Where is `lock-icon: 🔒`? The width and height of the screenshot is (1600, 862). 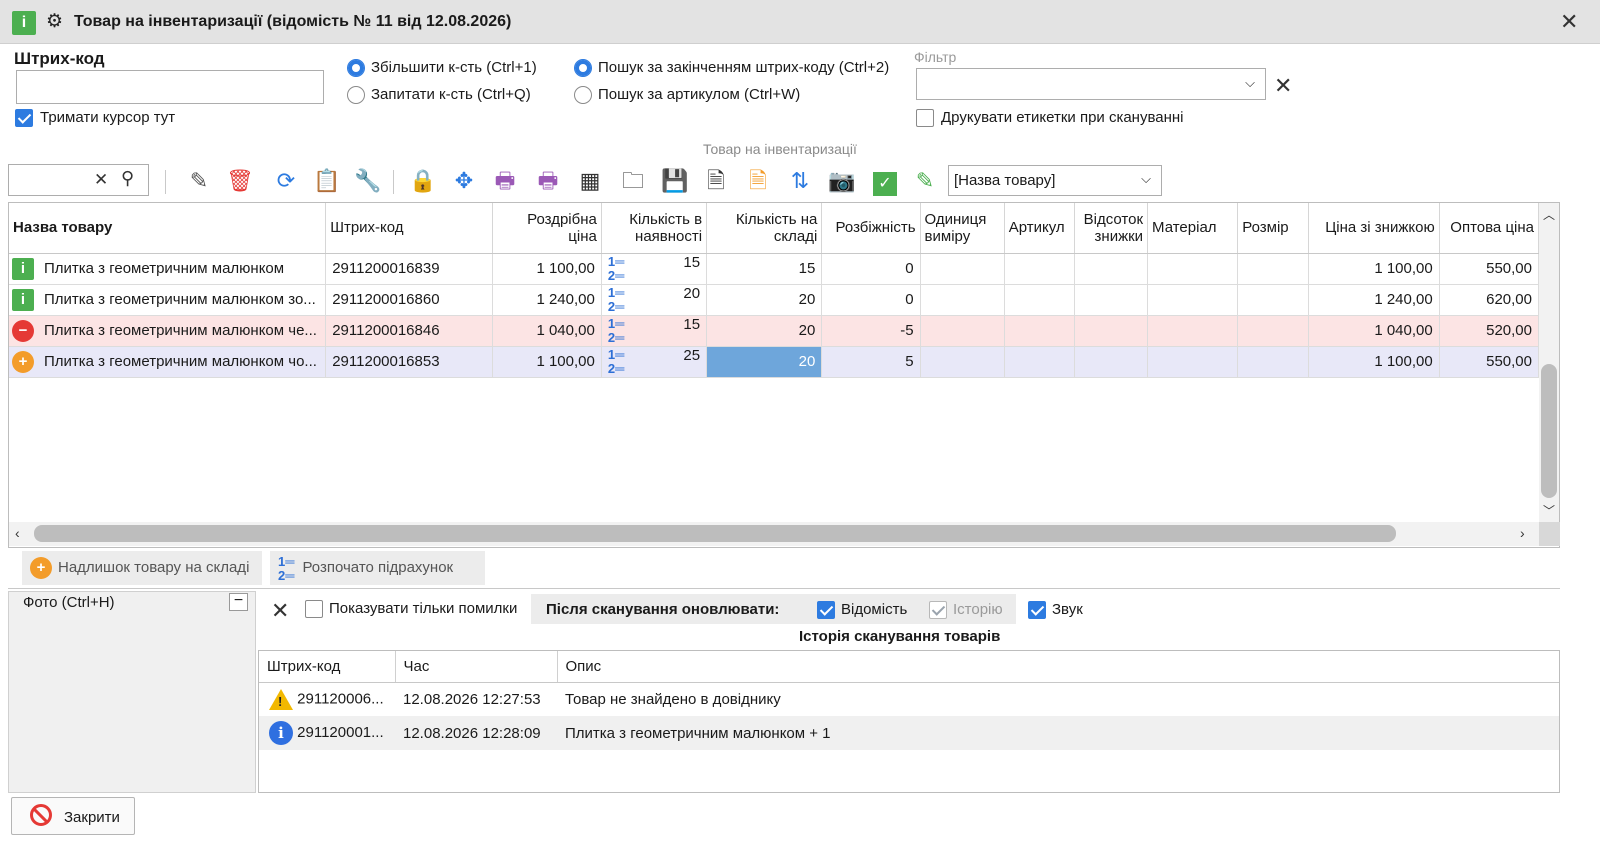
lock-icon: 🔒 is located at coordinates (423, 181).